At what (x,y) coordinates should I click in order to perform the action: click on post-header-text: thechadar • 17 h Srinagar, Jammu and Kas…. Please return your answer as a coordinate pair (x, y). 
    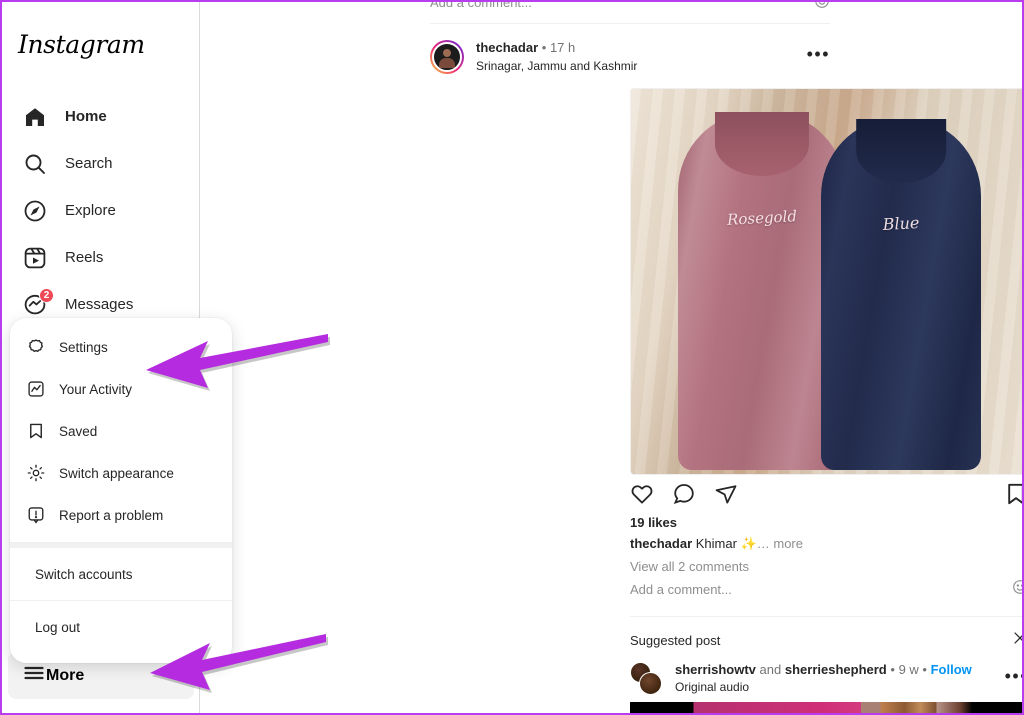
    Looking at the image, I should click on (556, 56).